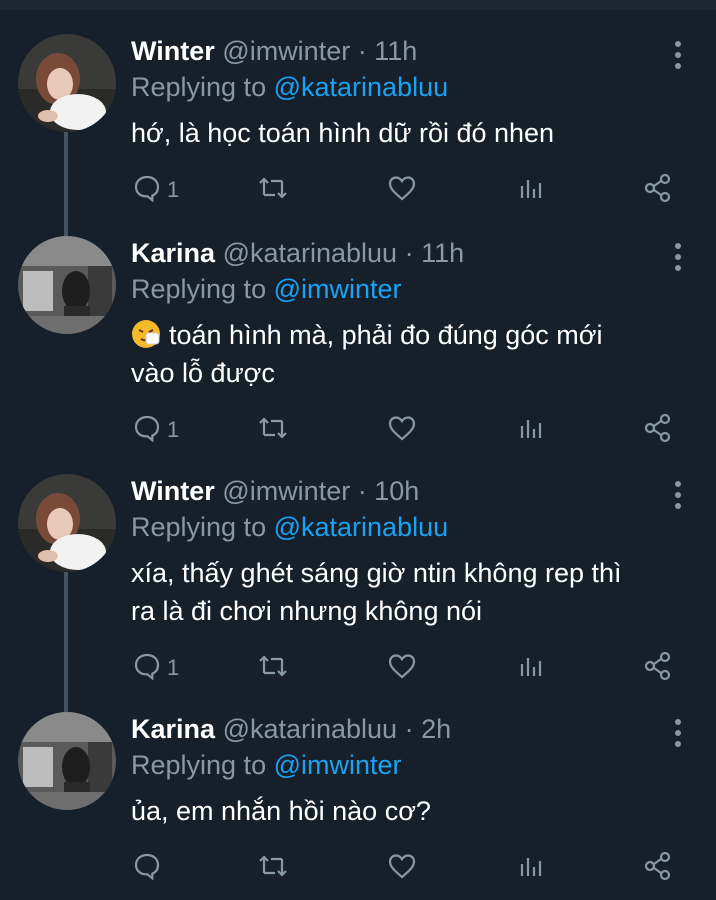  I want to click on tweet-text: hớ, là học toán hình dữ rồi đó nhen, so click(411, 133).